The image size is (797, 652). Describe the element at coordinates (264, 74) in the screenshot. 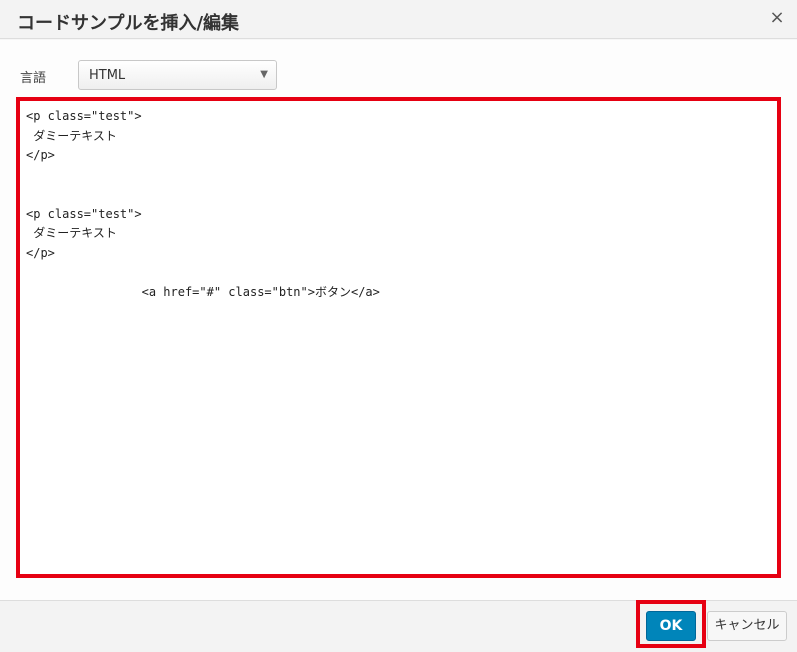

I see `chevron-down-icon: ▼` at that location.